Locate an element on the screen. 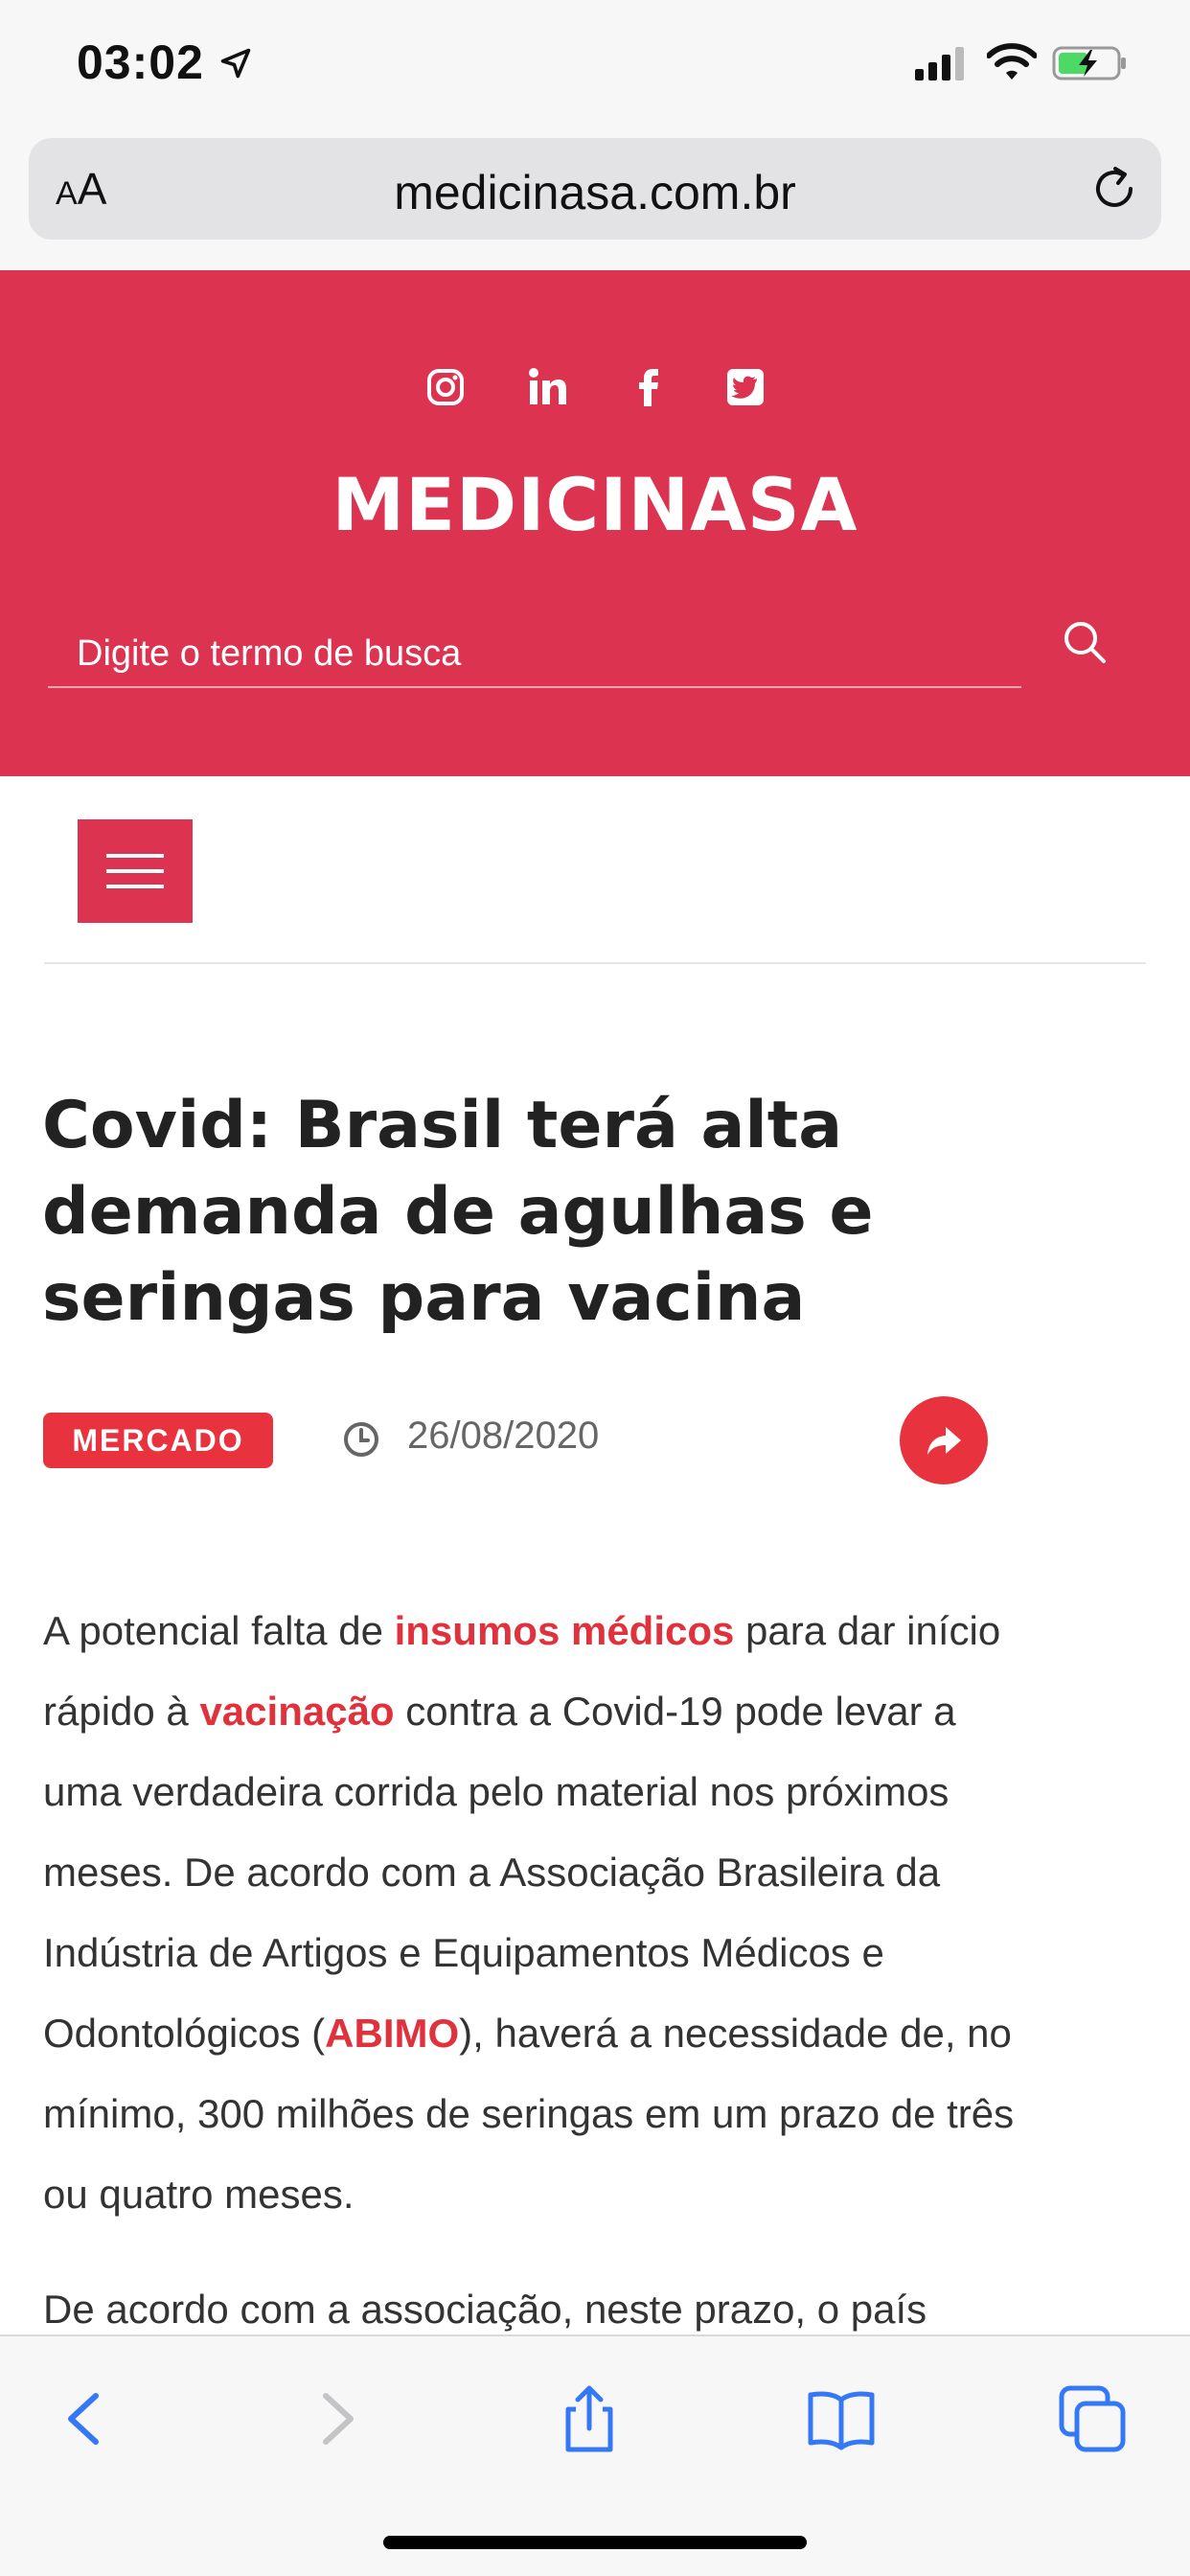  category-tag: MERCADO is located at coordinates (158, 1440).